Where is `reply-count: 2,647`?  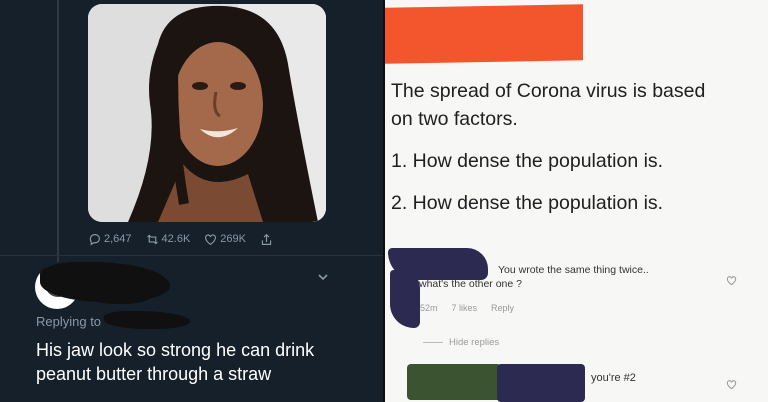 reply-count: 2,647 is located at coordinates (118, 239).